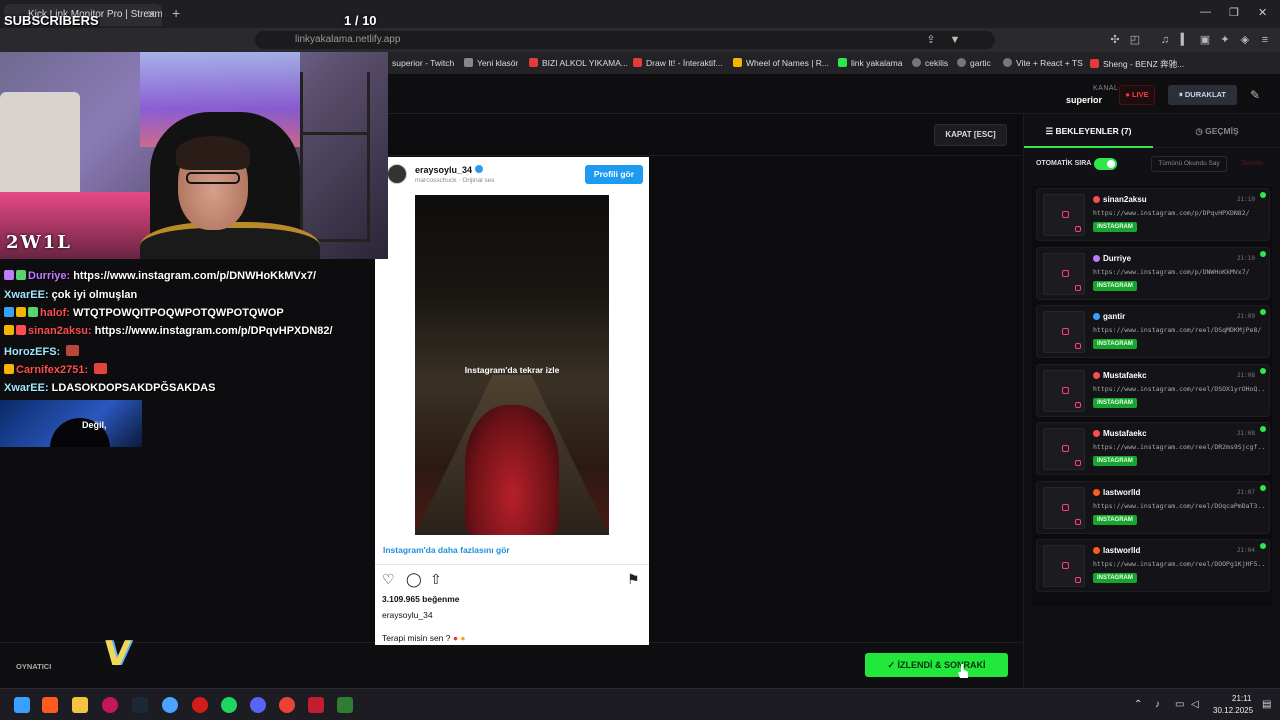  What do you see at coordinates (1096, 550) in the screenshot?
I see `user-badge-icon` at bounding box center [1096, 550].